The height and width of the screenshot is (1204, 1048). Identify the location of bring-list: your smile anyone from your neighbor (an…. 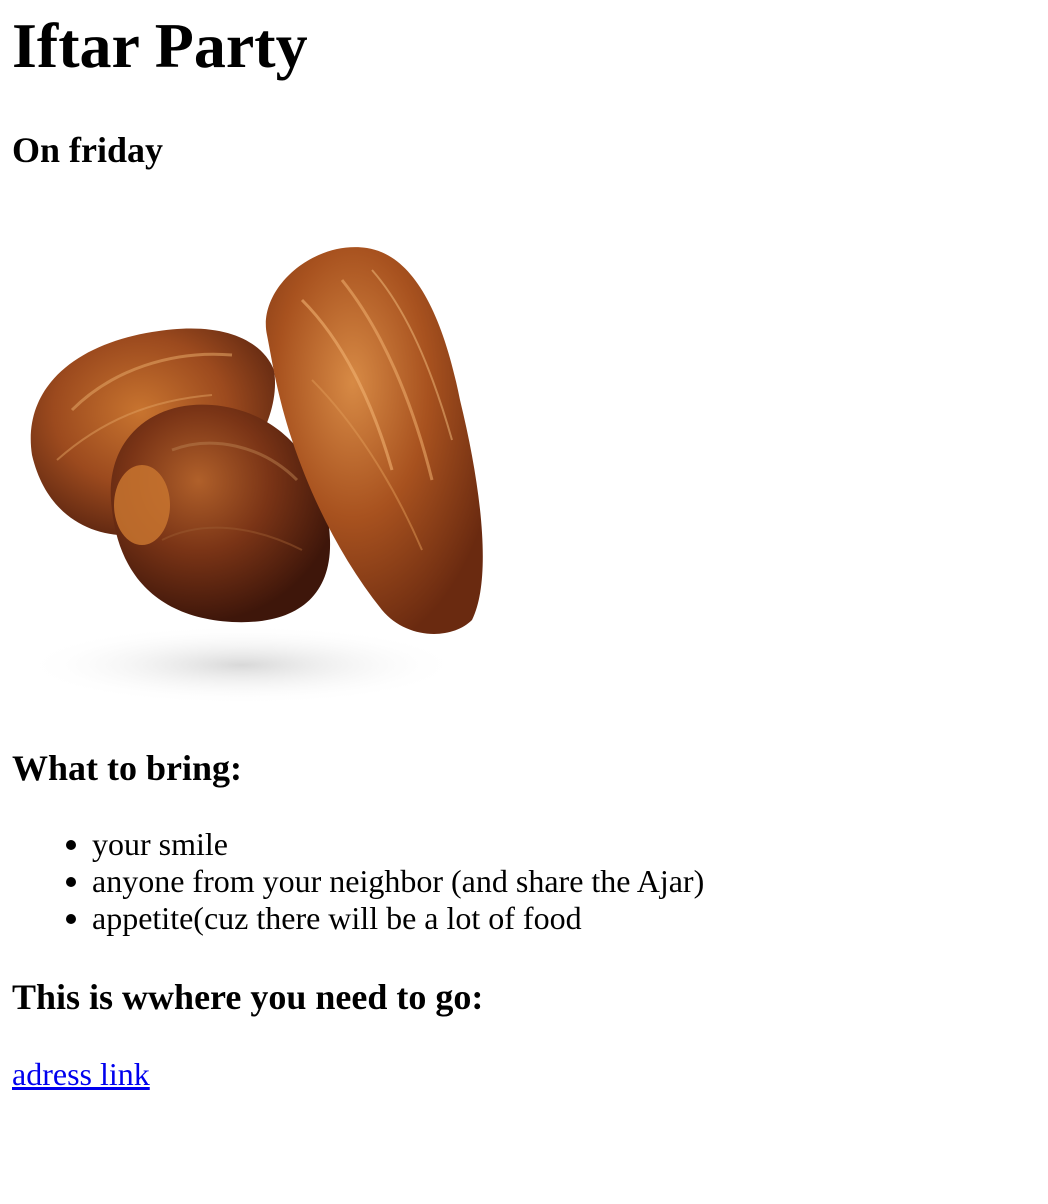
(358, 881).